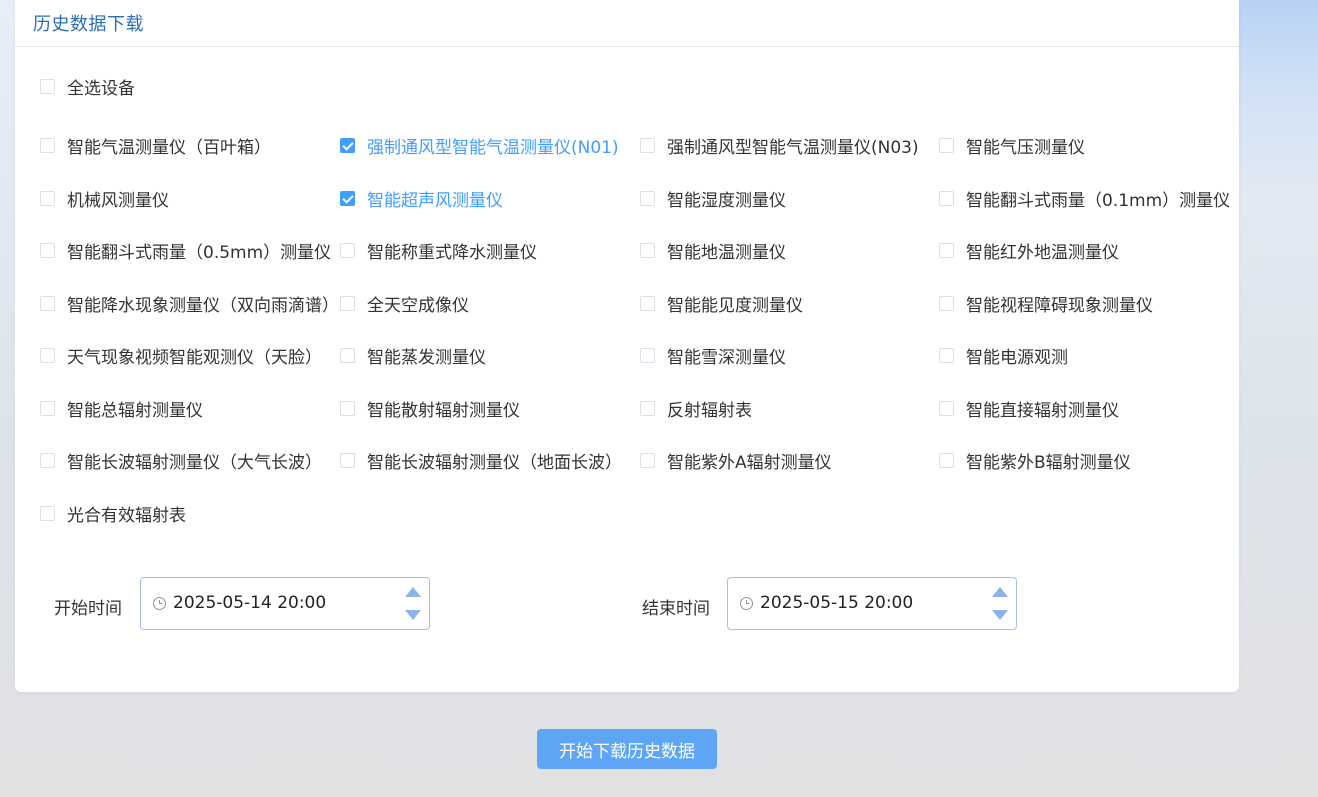 This screenshot has height=797, width=1318. I want to click on device-checkbox: 智能长波辐射测量仪（大气长波）, so click(181, 460).